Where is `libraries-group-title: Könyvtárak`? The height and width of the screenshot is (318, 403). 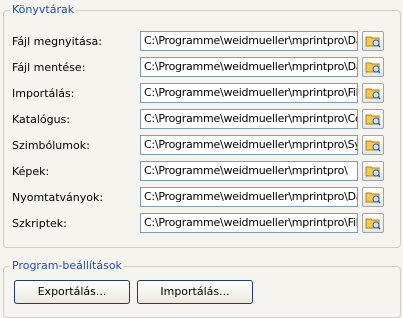 libraries-group-title: Könyvtárak is located at coordinates (43, 10).